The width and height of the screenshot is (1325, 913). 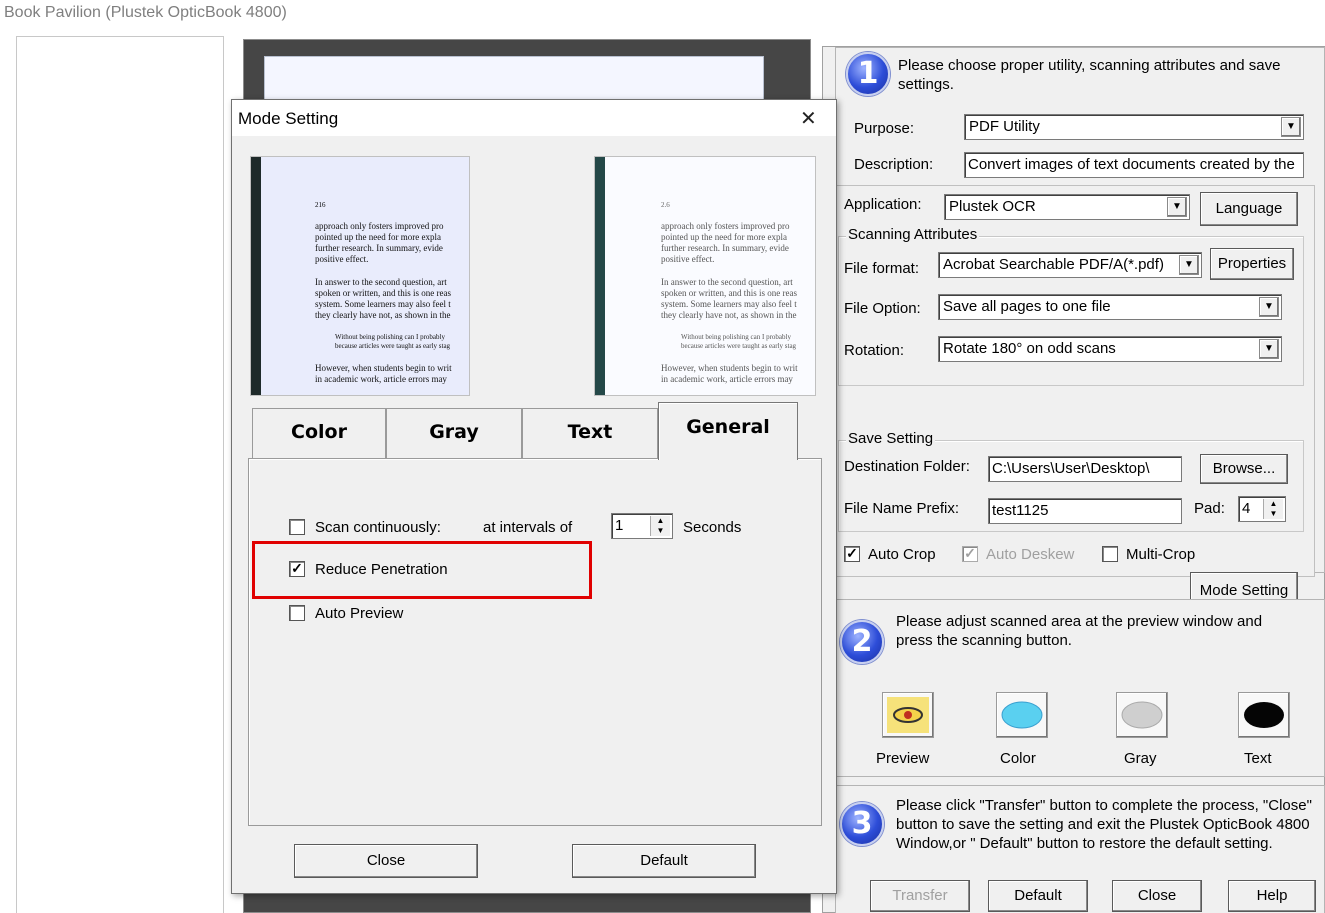 I want to click on tab-color: Color, so click(x=319, y=434).